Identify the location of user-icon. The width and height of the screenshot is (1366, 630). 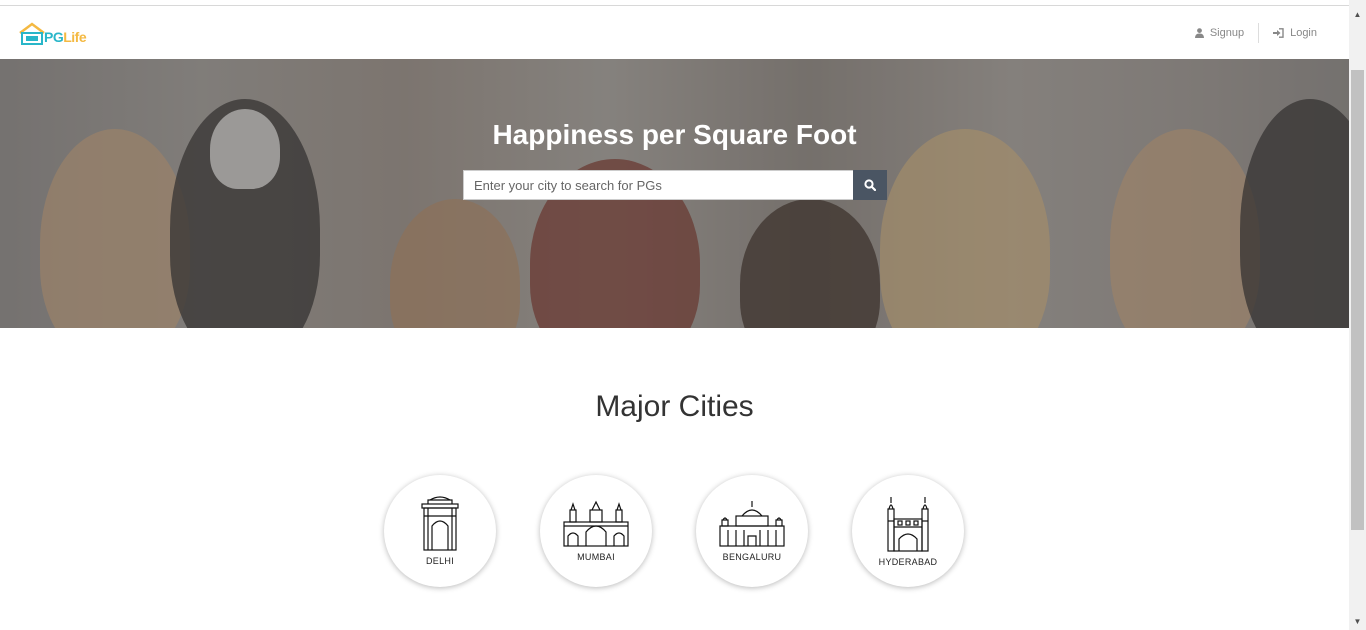
(1199, 32).